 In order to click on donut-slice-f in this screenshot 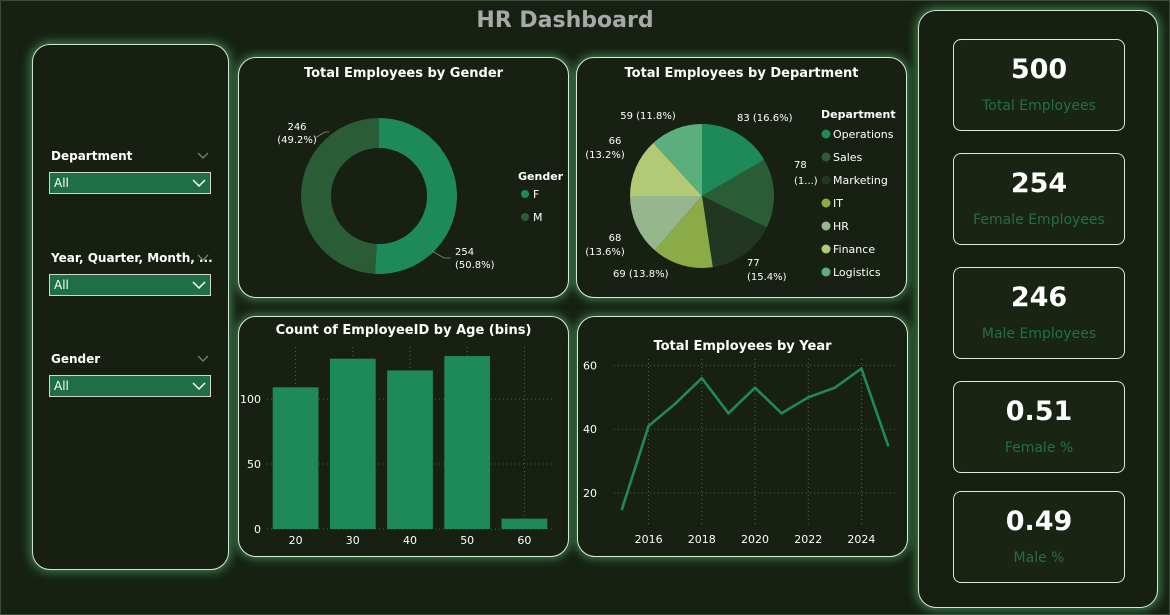, I will do `click(416, 196)`.